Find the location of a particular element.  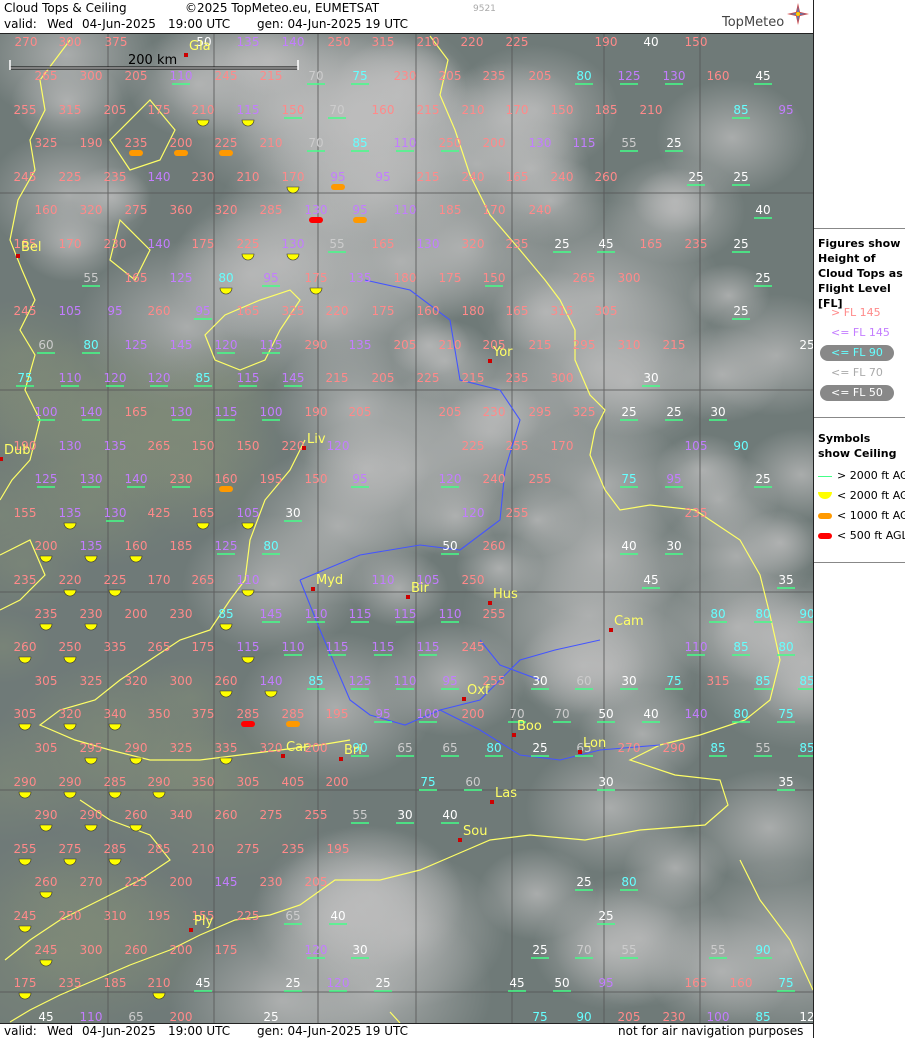

cloud-top-value: 65 is located at coordinates (449, 748).